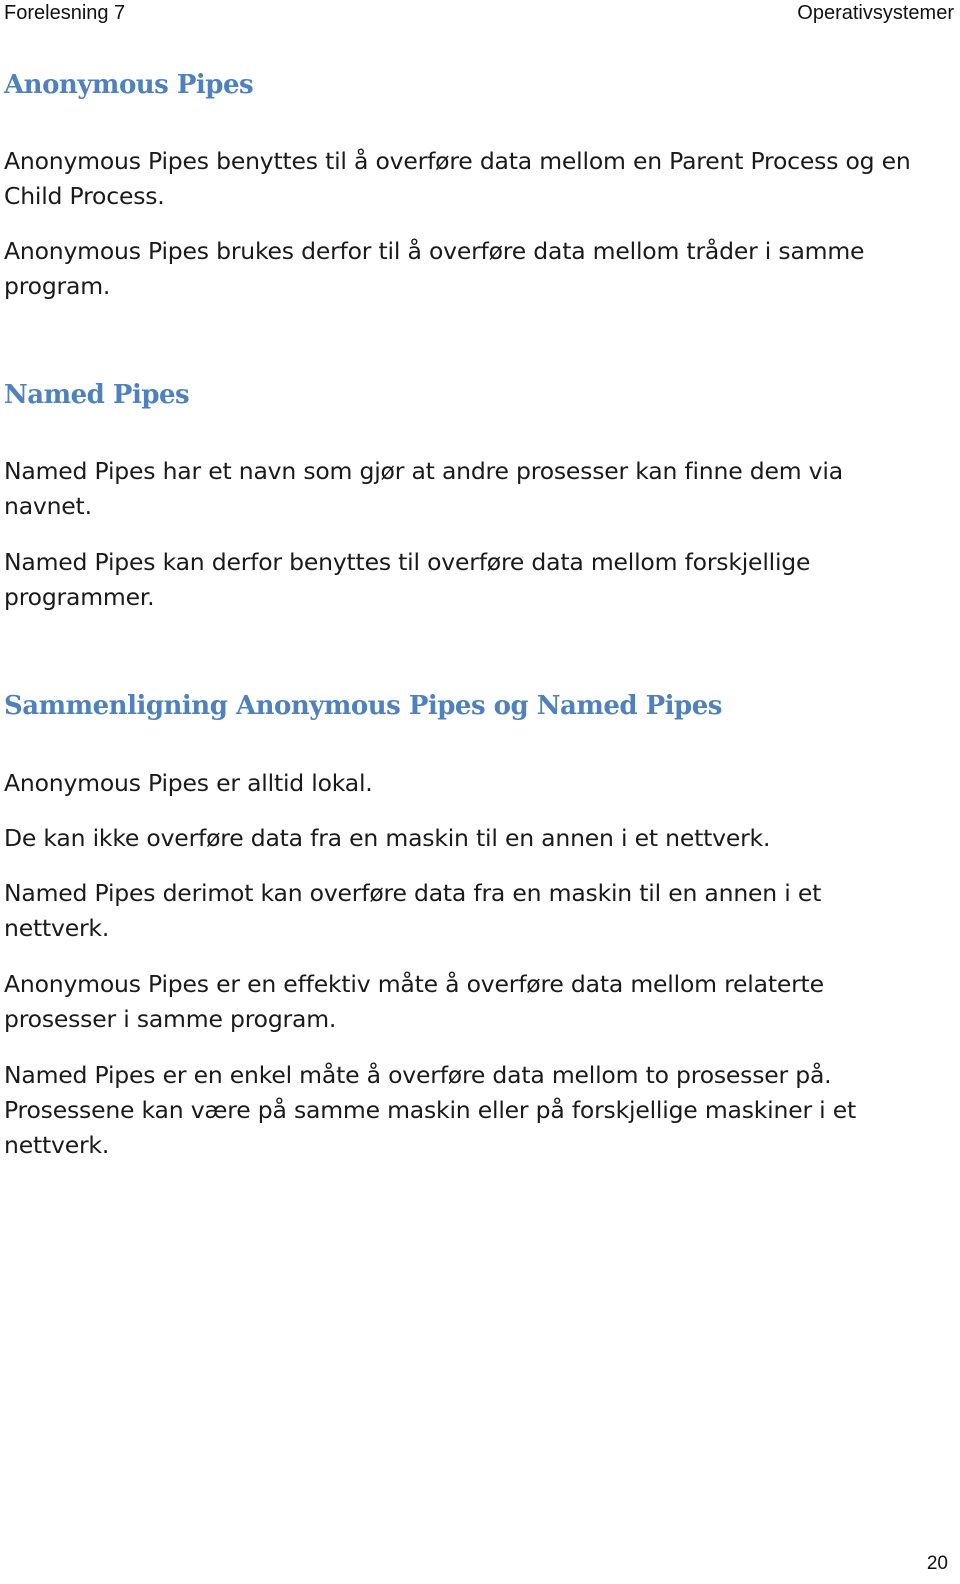  I want to click on header-course-label: Operativsystemer, so click(875, 13).